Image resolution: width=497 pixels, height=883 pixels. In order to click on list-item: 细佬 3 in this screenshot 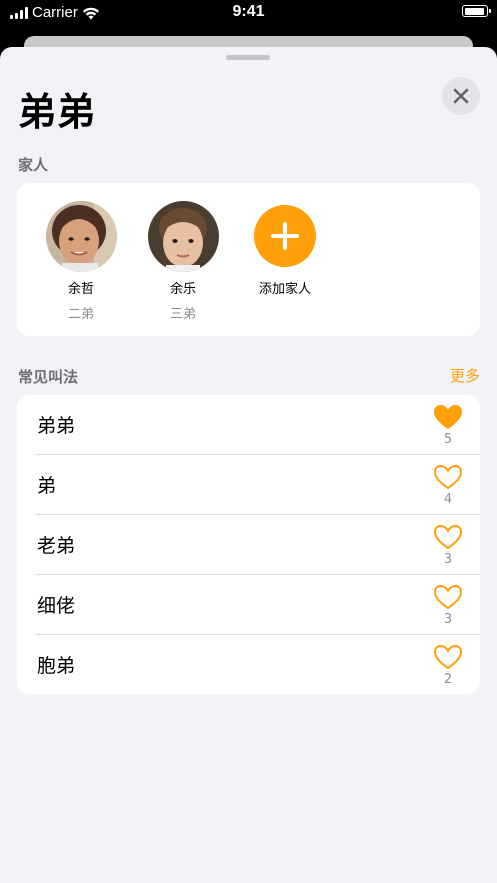, I will do `click(248, 605)`.